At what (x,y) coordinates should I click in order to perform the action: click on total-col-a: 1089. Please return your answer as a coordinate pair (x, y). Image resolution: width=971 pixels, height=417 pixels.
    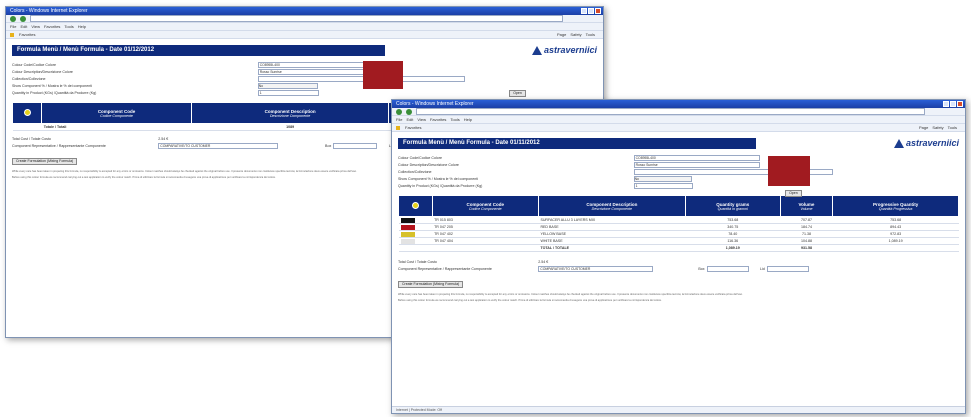
    Looking at the image, I should click on (290, 127).